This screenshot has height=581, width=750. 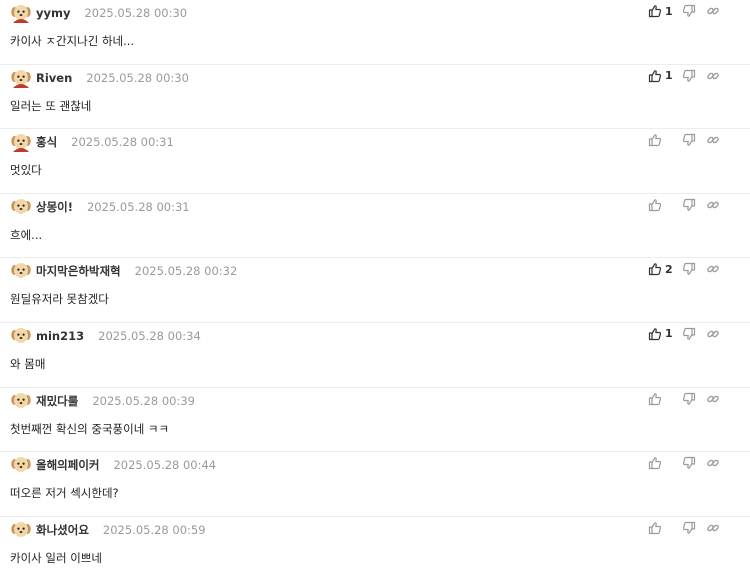 I want to click on comment-author: 재밌다룰, so click(x=57, y=401).